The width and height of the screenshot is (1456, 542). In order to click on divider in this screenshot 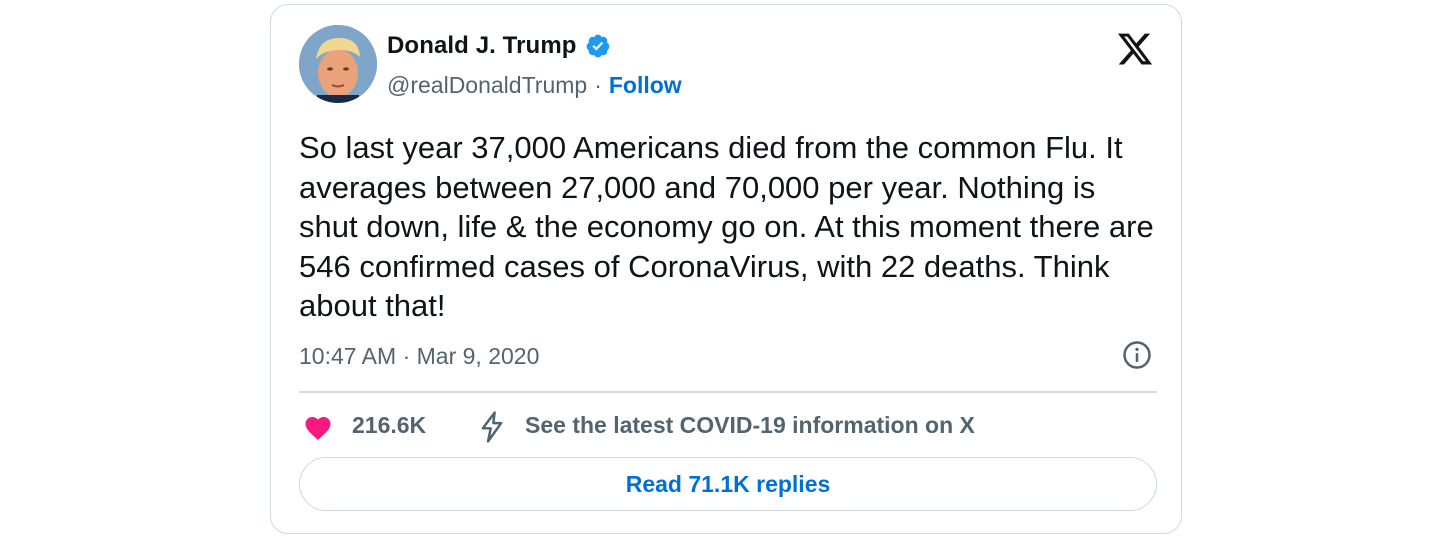, I will do `click(728, 392)`.